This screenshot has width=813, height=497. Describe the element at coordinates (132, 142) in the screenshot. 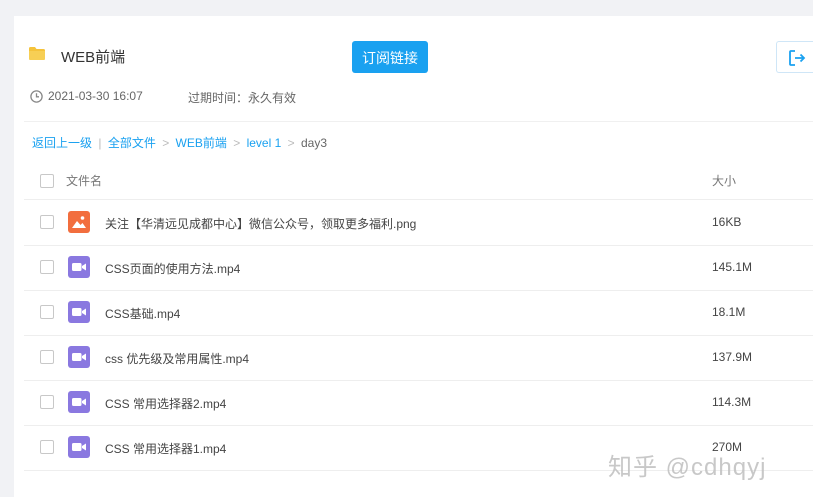

I see `breadcrumb-all-files-link: 全部文件` at that location.